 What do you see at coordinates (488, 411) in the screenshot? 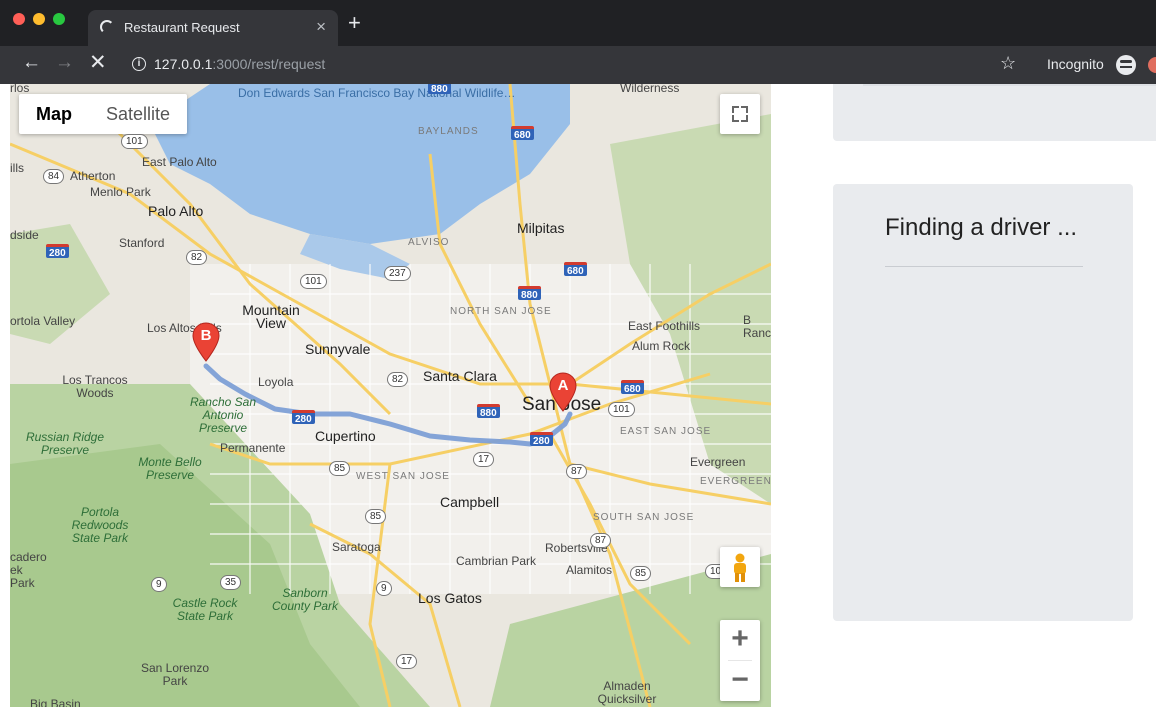
I see `interstate-shield: 880` at bounding box center [488, 411].